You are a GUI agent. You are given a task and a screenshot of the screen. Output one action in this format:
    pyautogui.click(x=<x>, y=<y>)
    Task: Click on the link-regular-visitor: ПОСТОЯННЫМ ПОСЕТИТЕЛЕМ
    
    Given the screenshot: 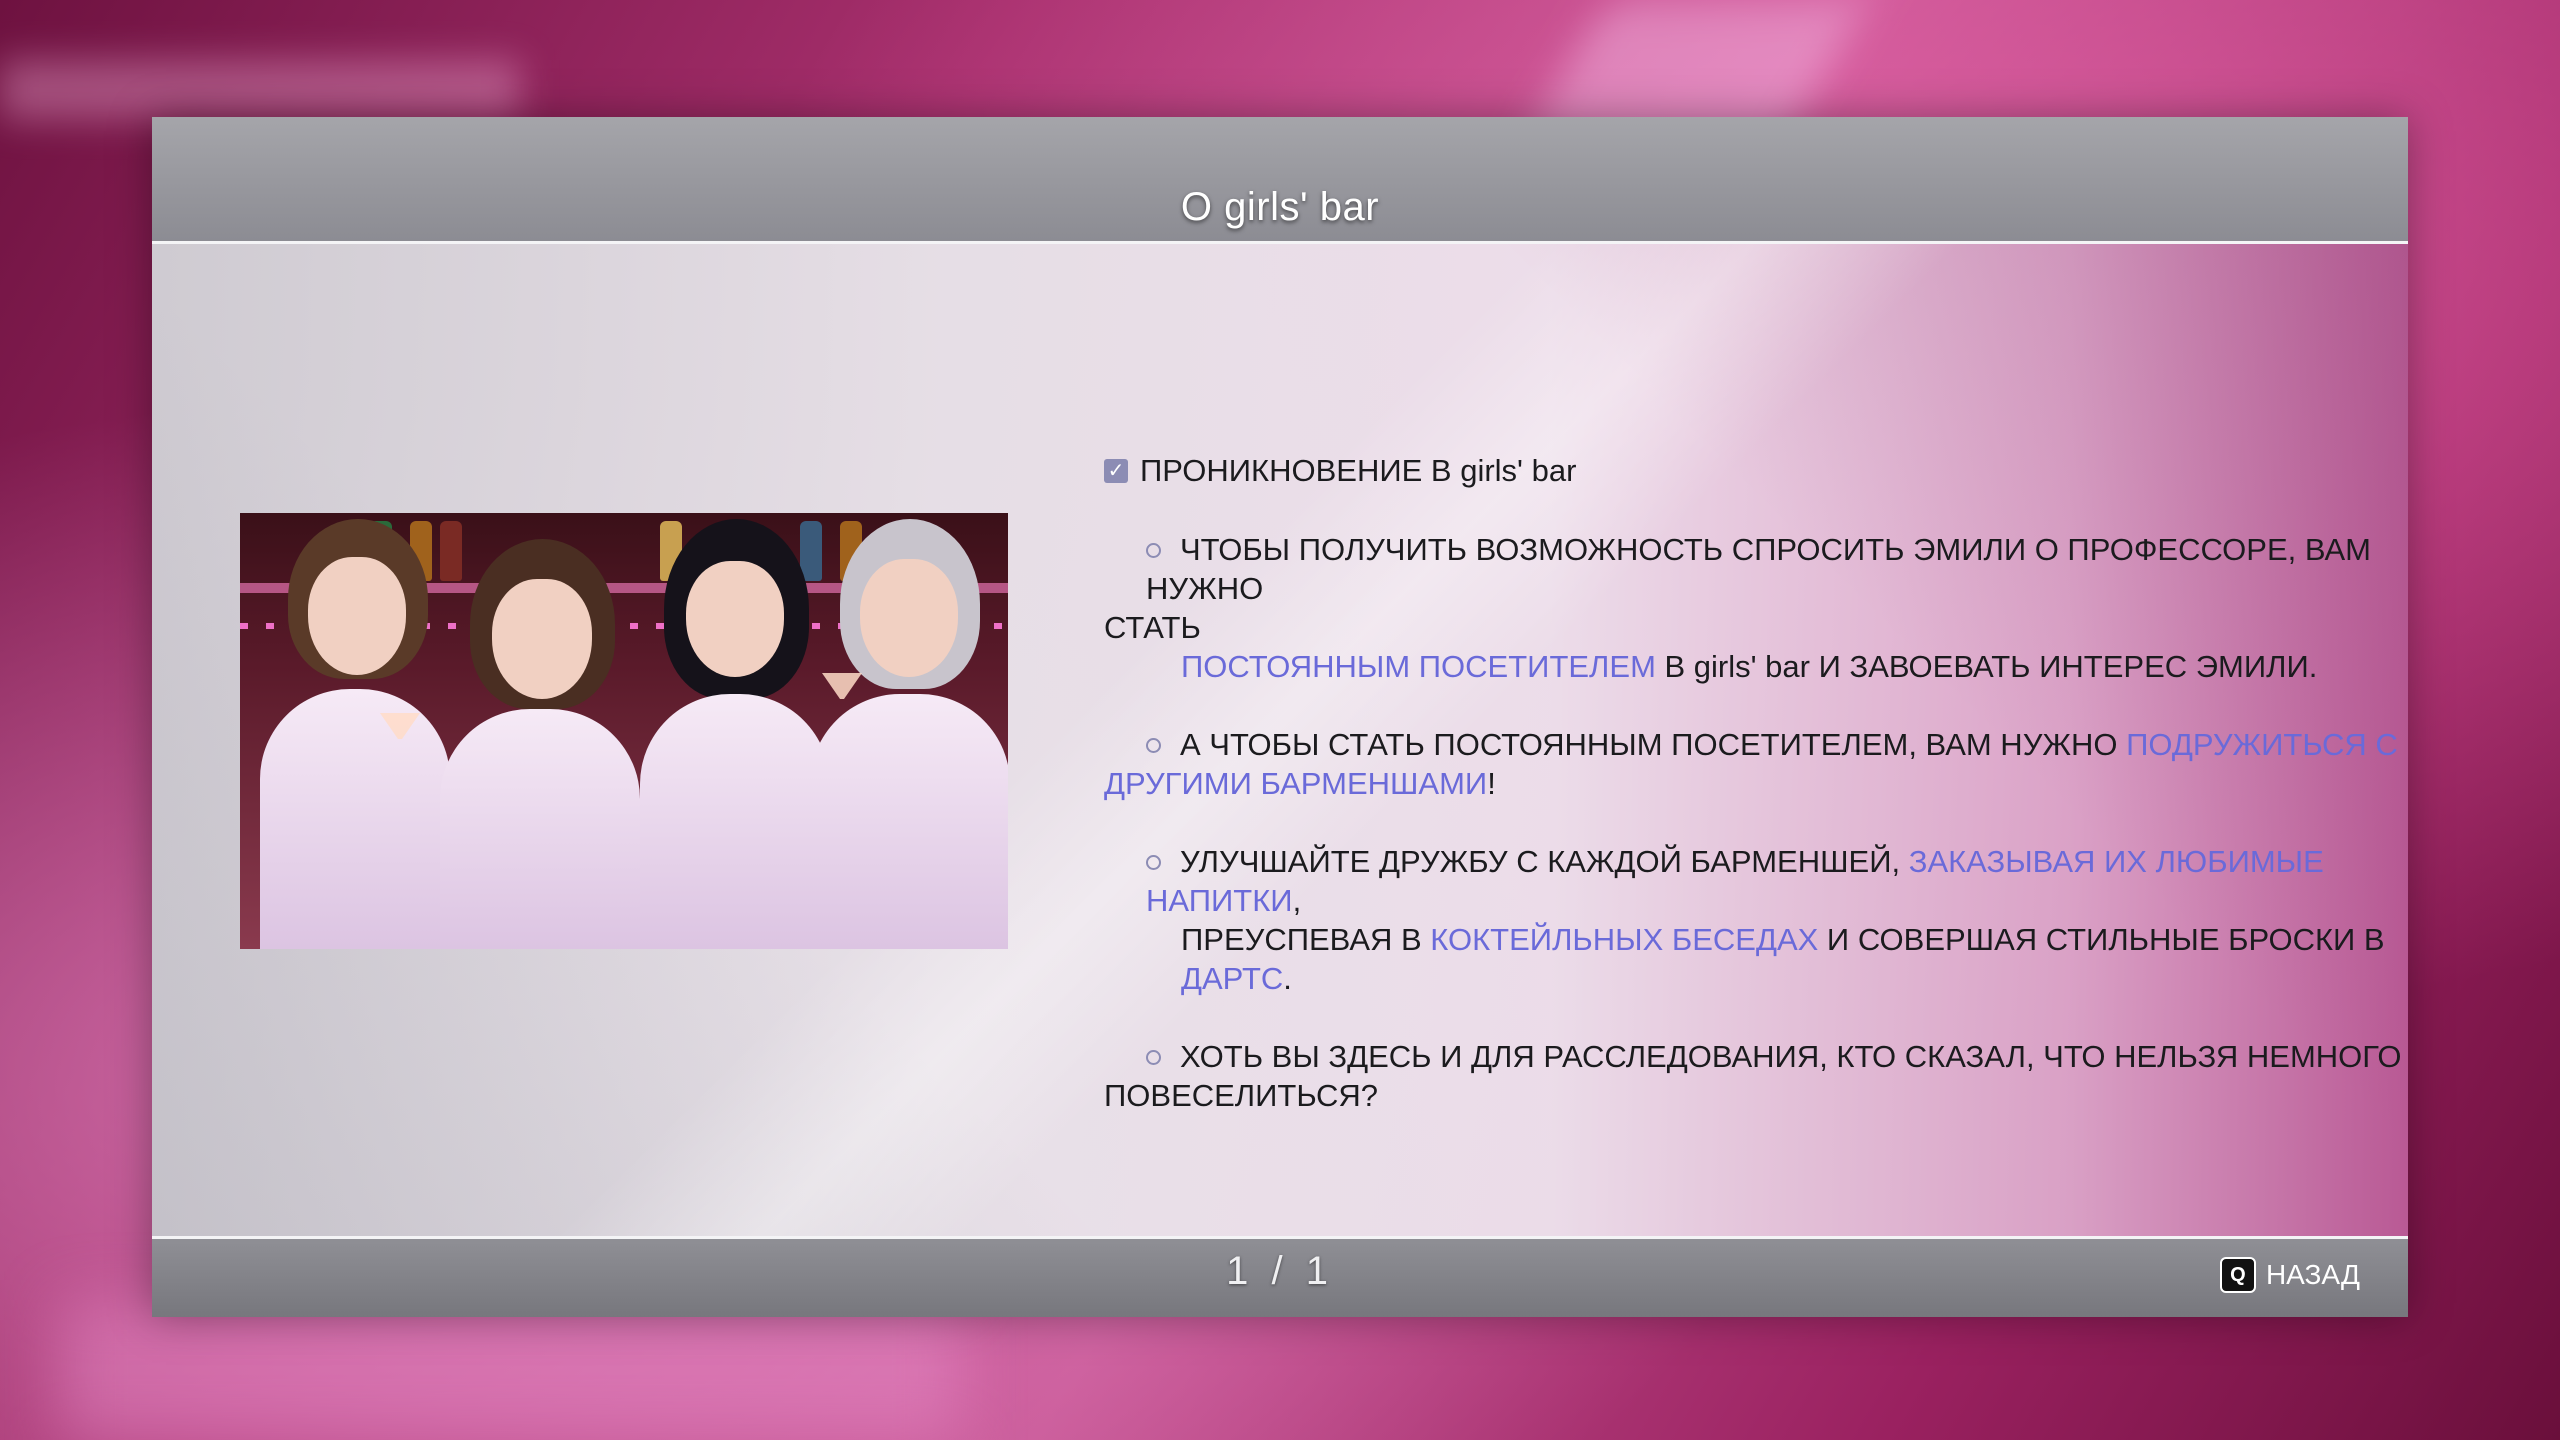 What is the action you would take?
    pyautogui.click(x=1418, y=666)
    